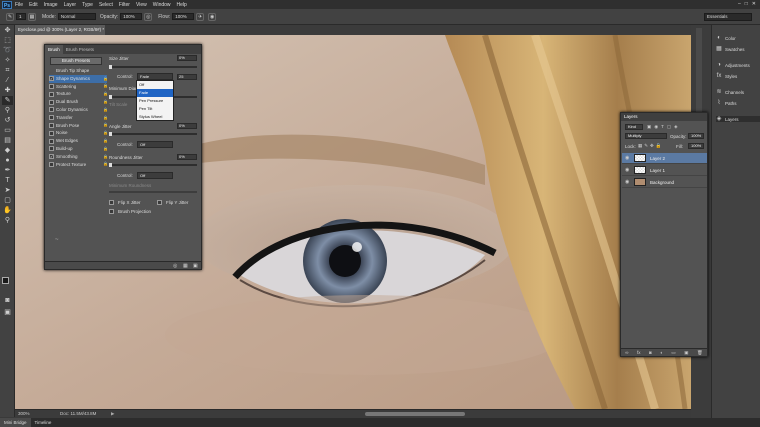  Describe the element at coordinates (7, 140) in the screenshot. I see `gradient-tool-icon: ▤` at that location.